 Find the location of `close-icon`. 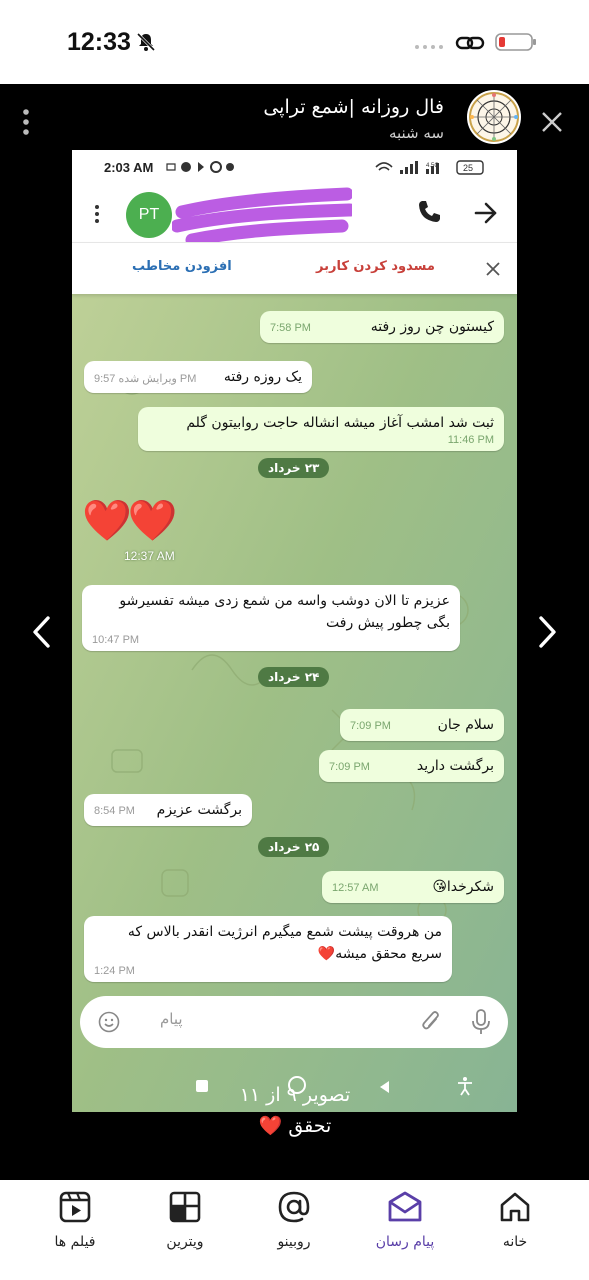

close-icon is located at coordinates (552, 122).